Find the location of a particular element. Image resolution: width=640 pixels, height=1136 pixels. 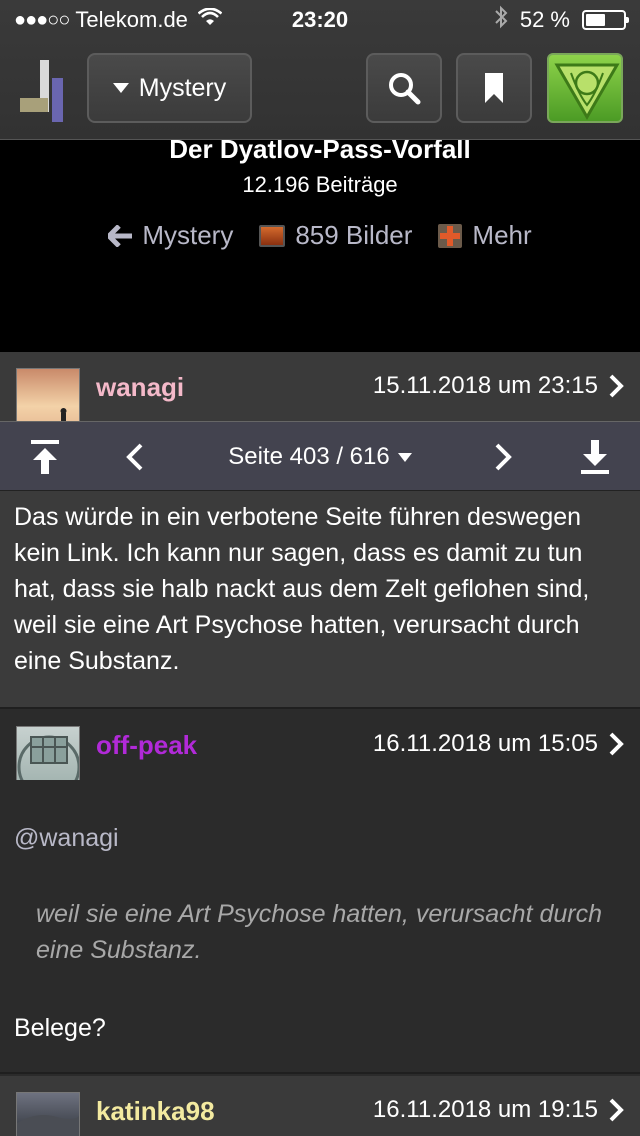

search-button is located at coordinates (404, 88).